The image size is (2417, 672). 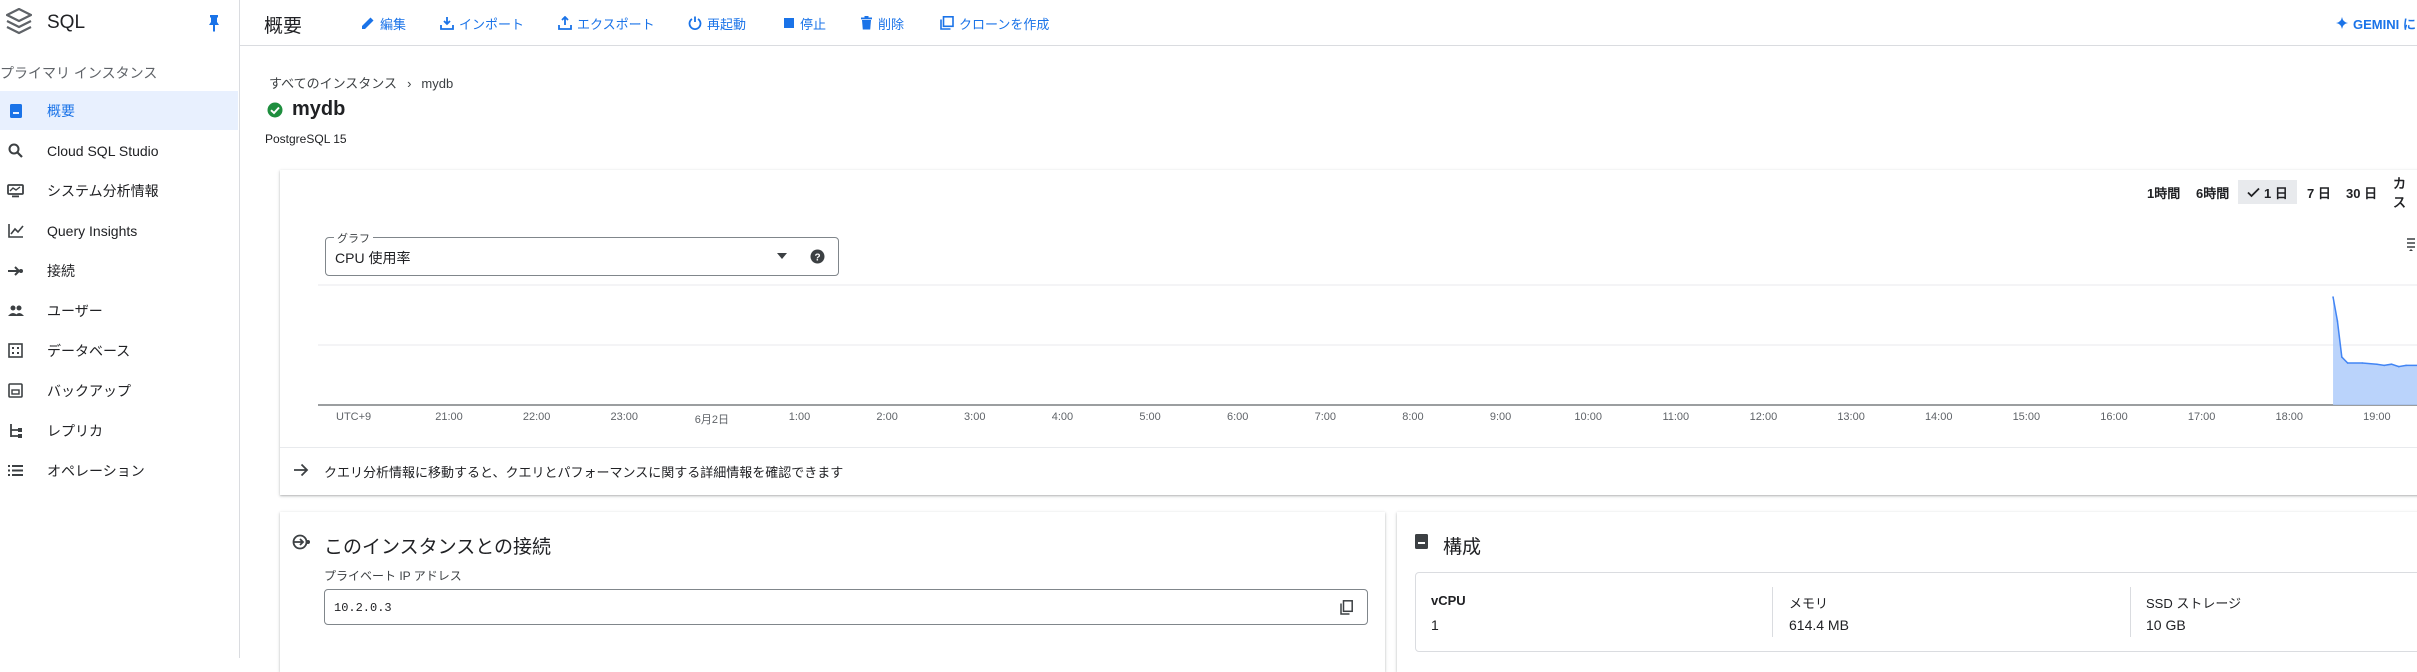 What do you see at coordinates (1500, 417) in the screenshot?
I see `x-tick-label: 9:00` at bounding box center [1500, 417].